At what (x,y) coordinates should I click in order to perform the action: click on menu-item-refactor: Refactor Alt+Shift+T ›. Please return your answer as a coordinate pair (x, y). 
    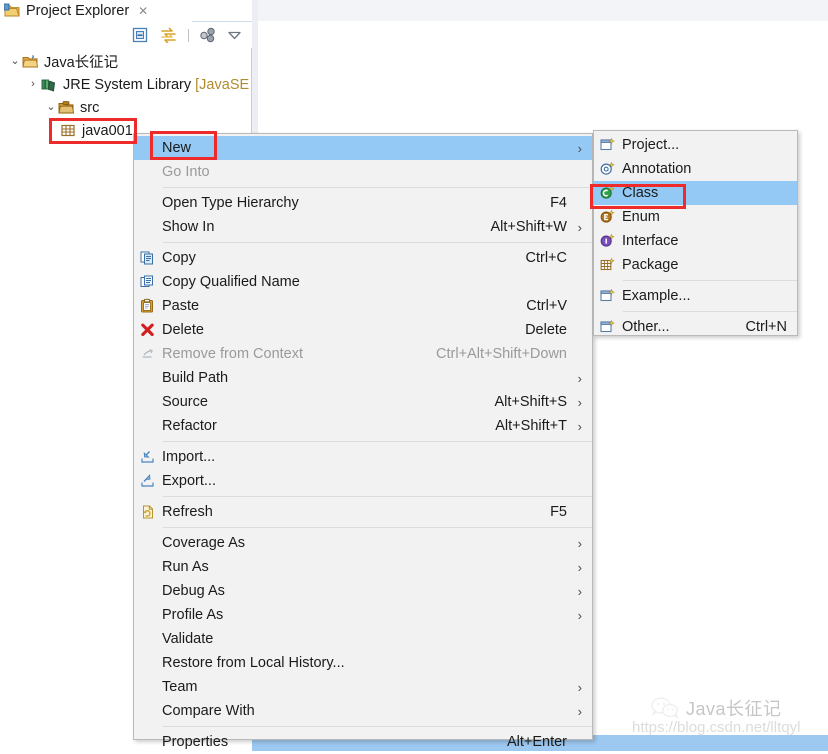
    Looking at the image, I should click on (363, 426).